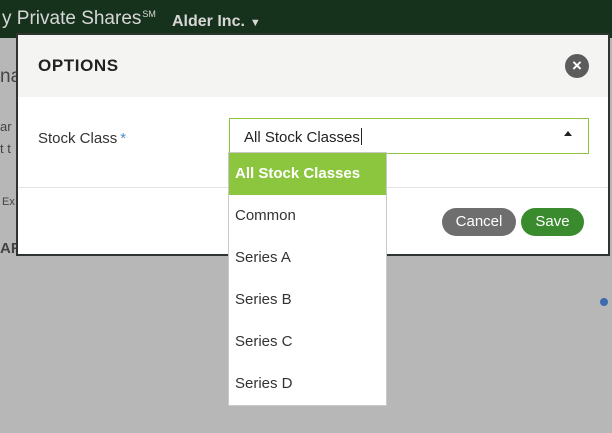  What do you see at coordinates (409, 136) in the screenshot?
I see `stock-class-select: All Stock Classes` at bounding box center [409, 136].